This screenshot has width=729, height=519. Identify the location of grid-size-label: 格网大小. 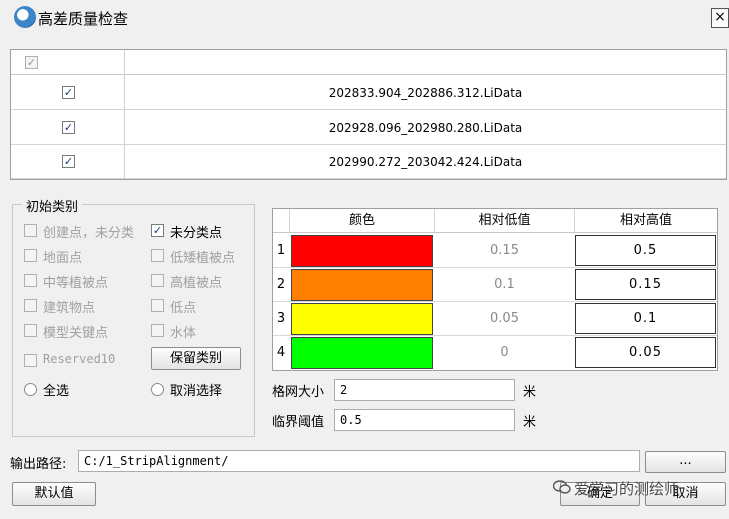
(298, 392).